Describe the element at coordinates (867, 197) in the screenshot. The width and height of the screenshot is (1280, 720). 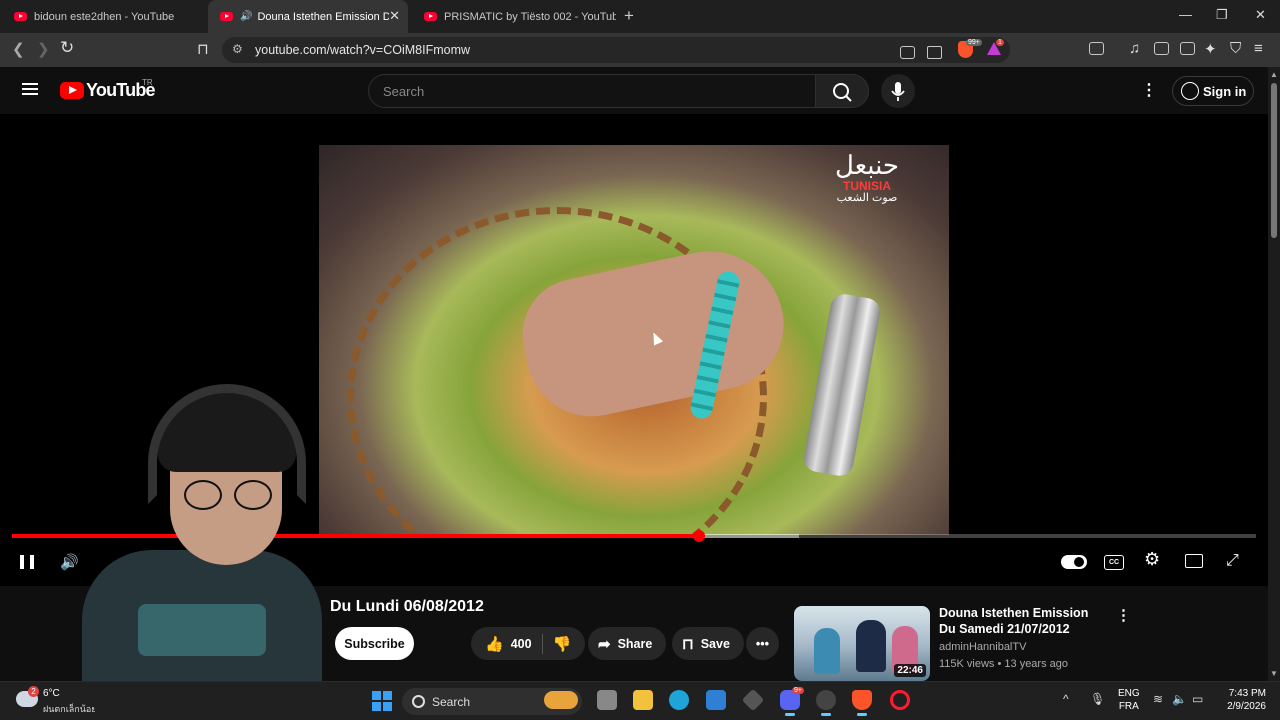
I see `watermark-slogan: صوت الشعب` at that location.